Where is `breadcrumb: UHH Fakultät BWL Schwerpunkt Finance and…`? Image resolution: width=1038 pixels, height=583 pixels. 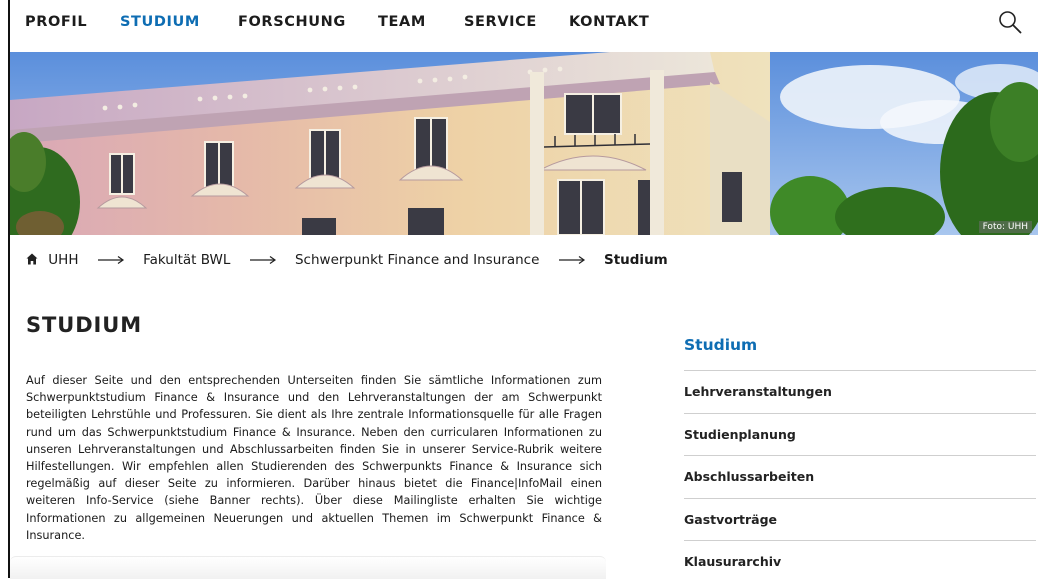
breadcrumb: UHH Fakultät BWL Schwerpunkt Finance and… is located at coordinates (354, 260).